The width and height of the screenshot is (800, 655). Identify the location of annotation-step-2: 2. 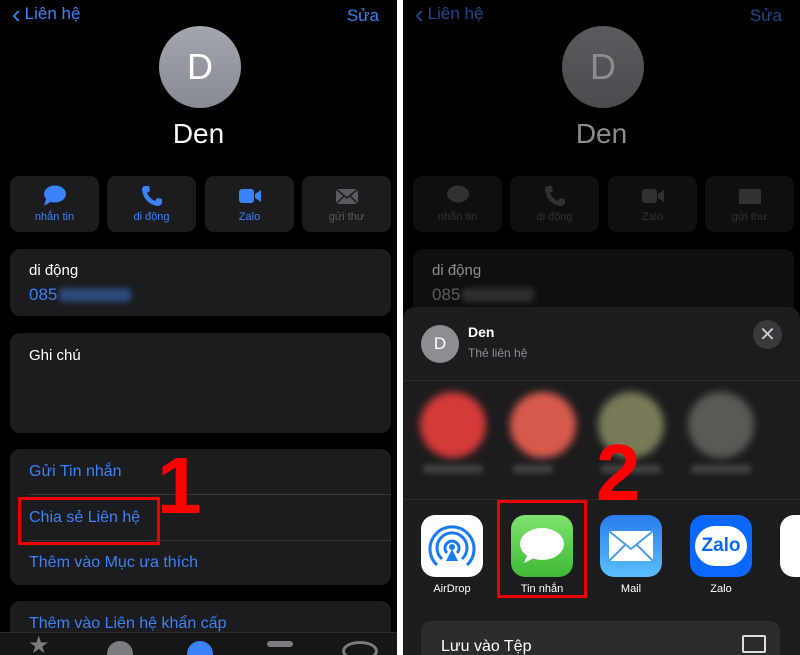
(618, 472).